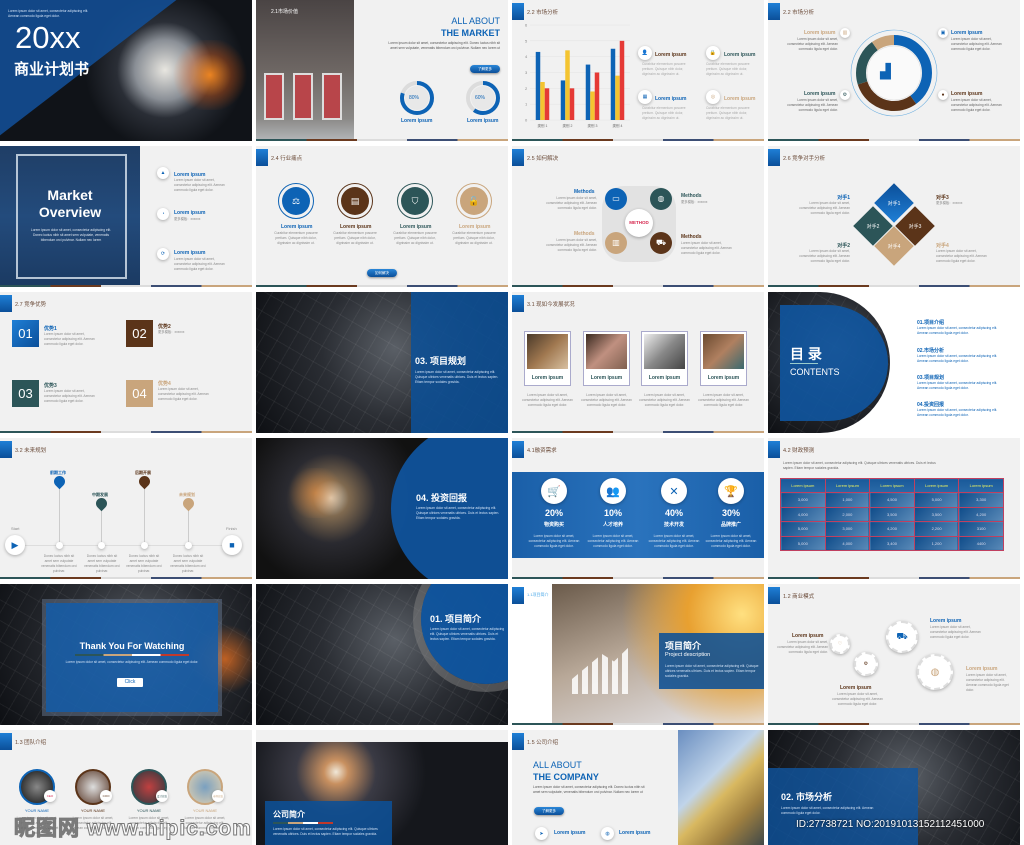 This screenshot has width=1024, height=845. What do you see at coordinates (543, 159) in the screenshot?
I see `section-title: 2.5 如何解决` at bounding box center [543, 159].